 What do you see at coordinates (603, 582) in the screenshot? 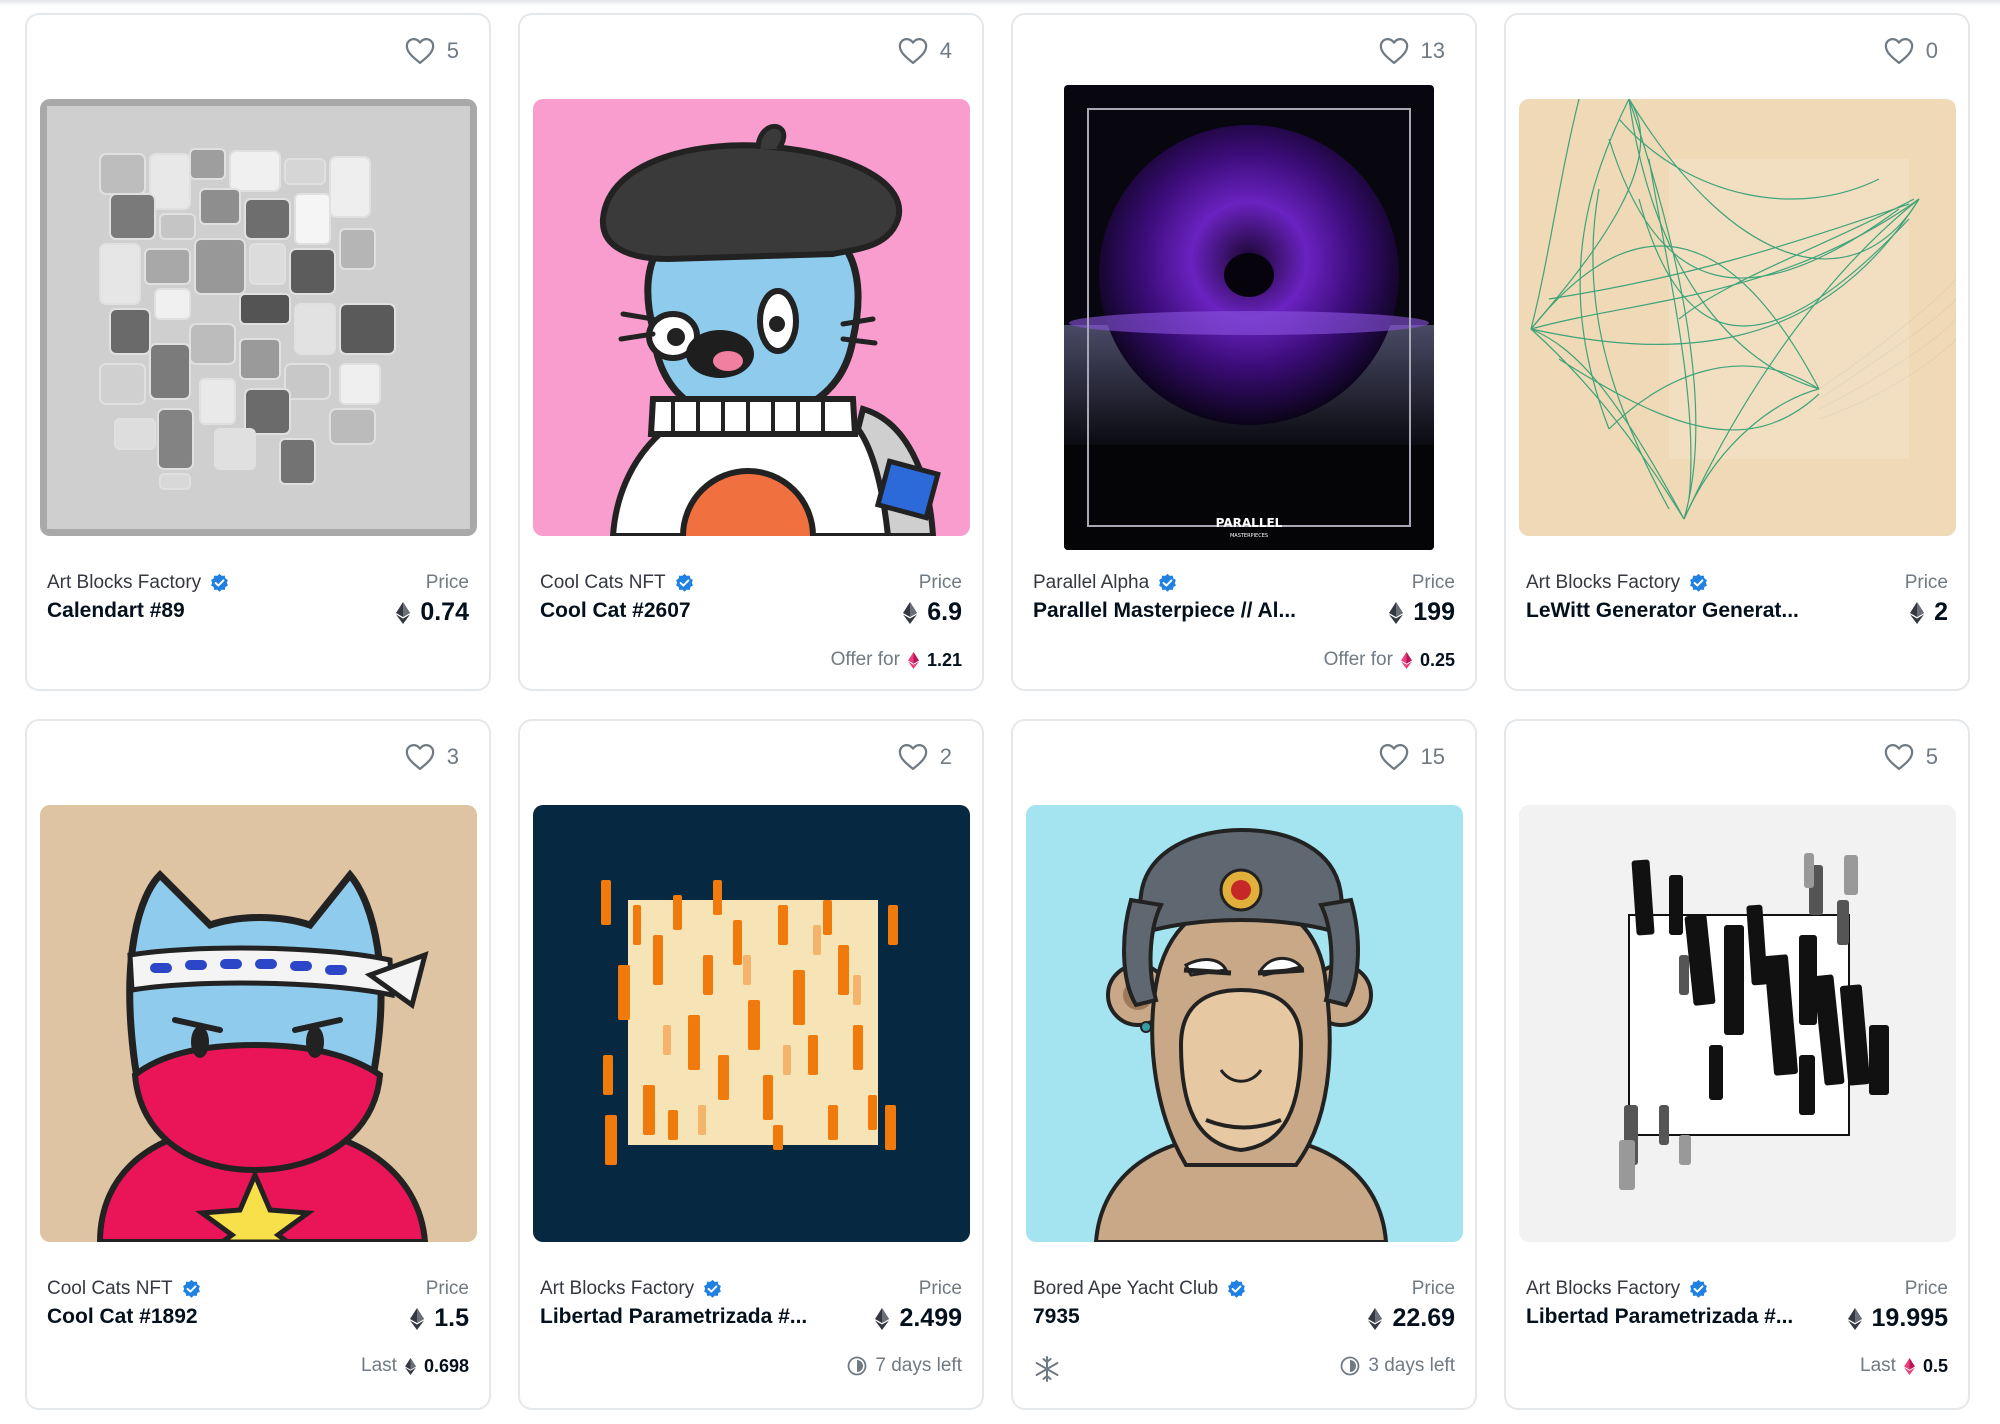
I see `collection-name: Cool Cats NFT` at bounding box center [603, 582].